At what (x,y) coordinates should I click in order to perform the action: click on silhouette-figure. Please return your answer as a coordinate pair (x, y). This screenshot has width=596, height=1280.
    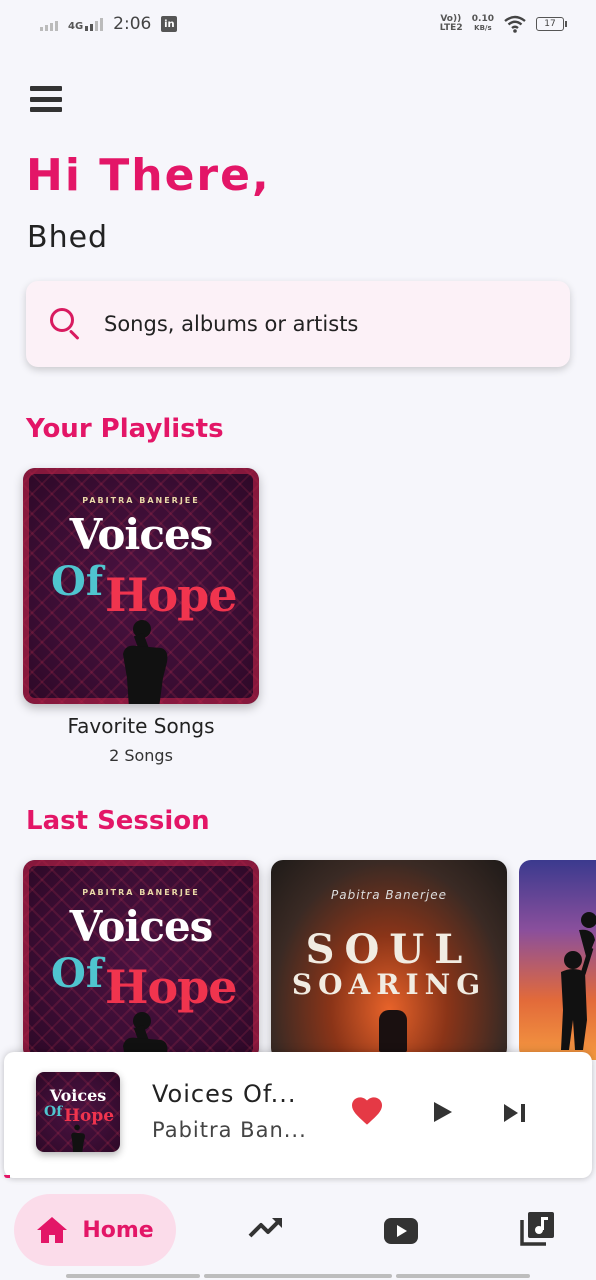
    Looking at the image, I should click on (393, 1031).